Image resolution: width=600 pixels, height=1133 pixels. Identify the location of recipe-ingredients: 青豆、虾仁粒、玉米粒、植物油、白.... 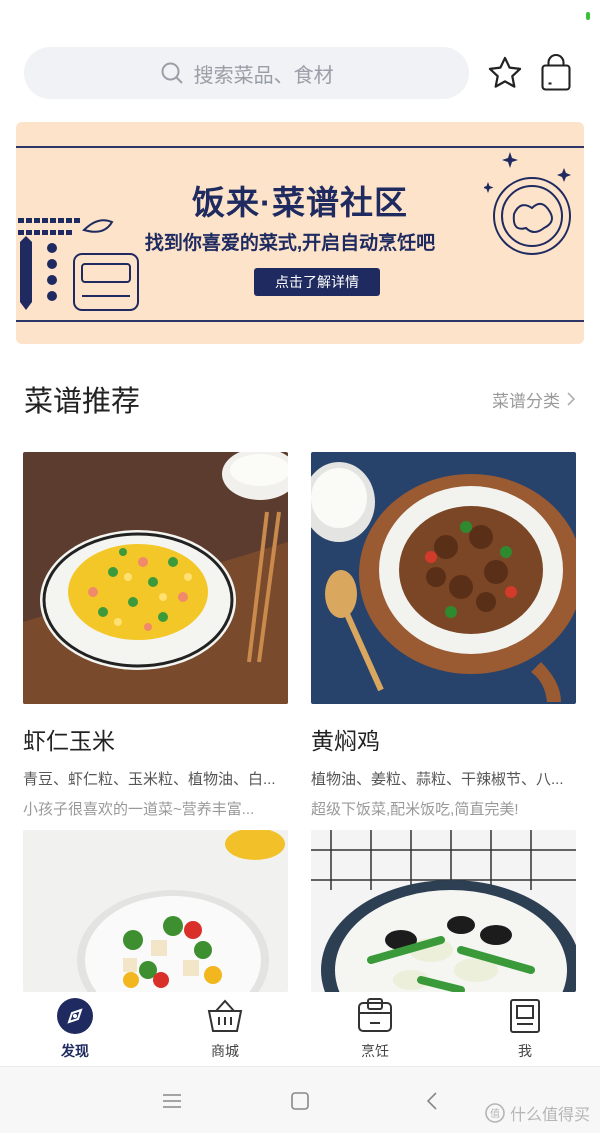
(149, 779).